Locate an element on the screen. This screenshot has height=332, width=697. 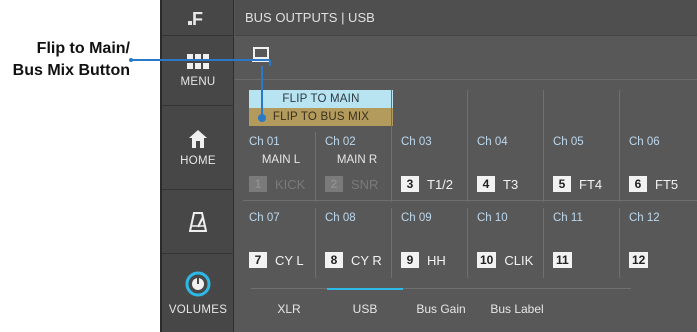
svg-text: F is located at coordinates (197, 19).